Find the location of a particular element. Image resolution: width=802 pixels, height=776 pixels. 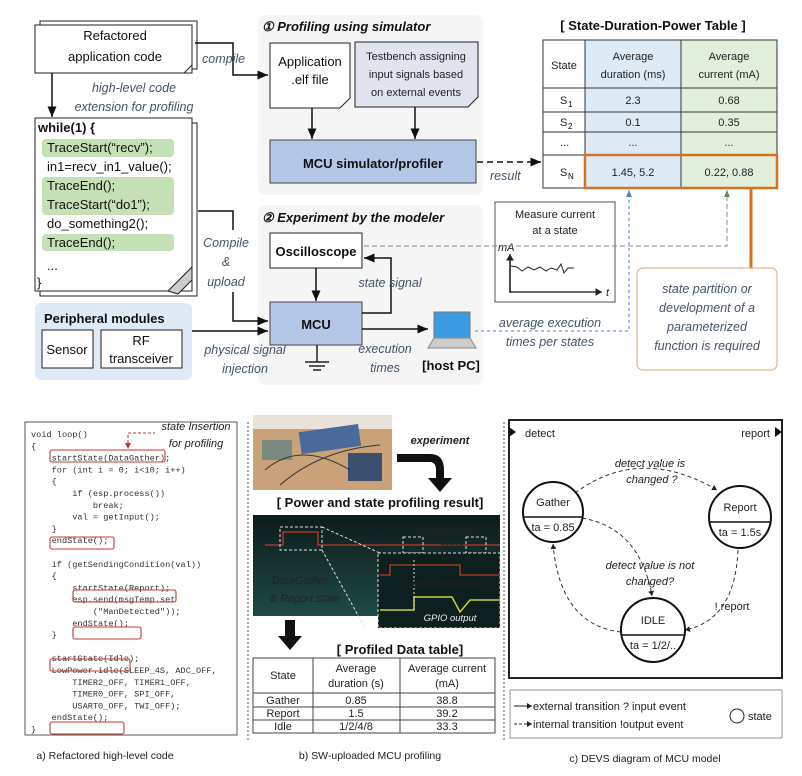

transition-label: ! report is located at coordinates (732, 607).